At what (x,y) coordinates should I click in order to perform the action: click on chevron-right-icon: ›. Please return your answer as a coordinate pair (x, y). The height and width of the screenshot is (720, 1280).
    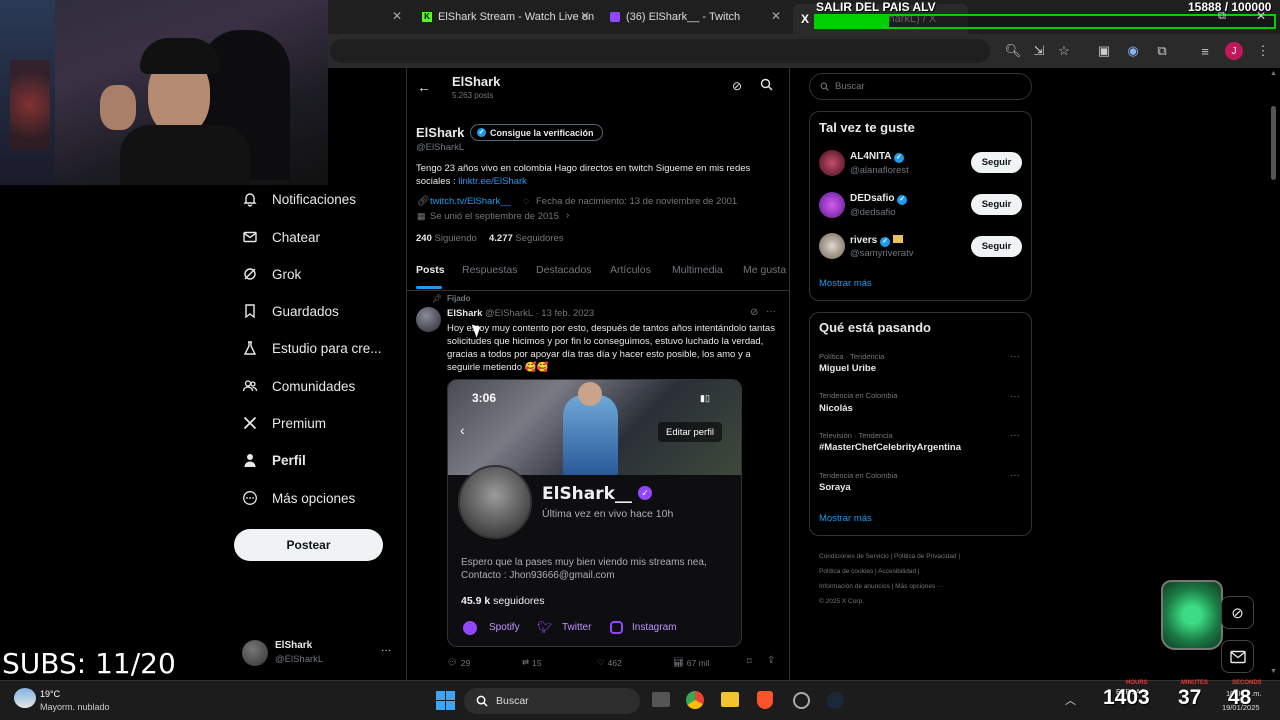
    Looking at the image, I should click on (567, 215).